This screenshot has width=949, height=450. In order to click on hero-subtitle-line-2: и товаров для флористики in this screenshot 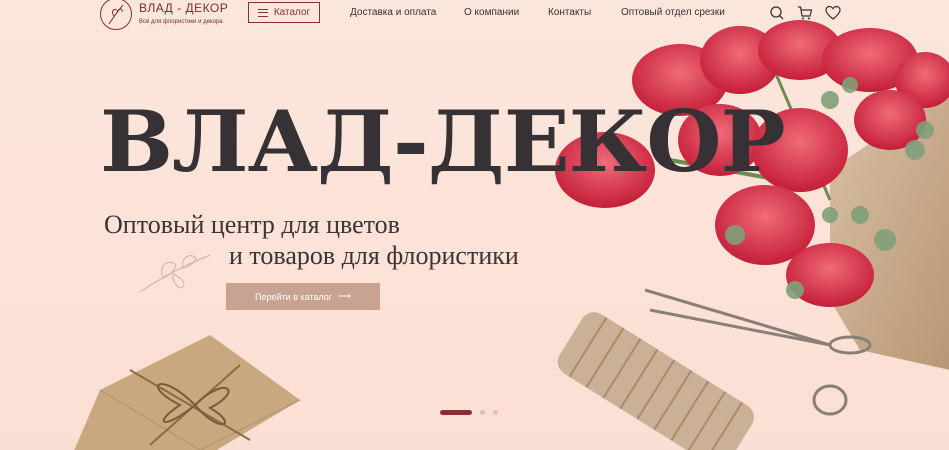, I will do `click(374, 255)`.